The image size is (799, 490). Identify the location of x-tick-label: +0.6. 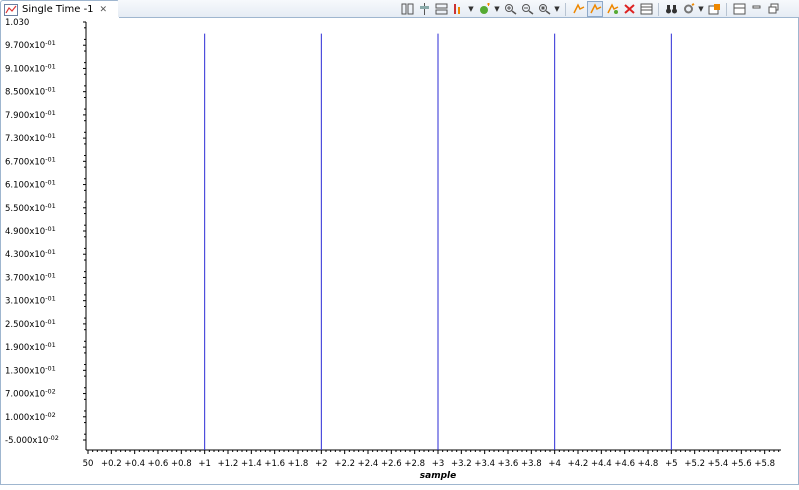
(158, 464).